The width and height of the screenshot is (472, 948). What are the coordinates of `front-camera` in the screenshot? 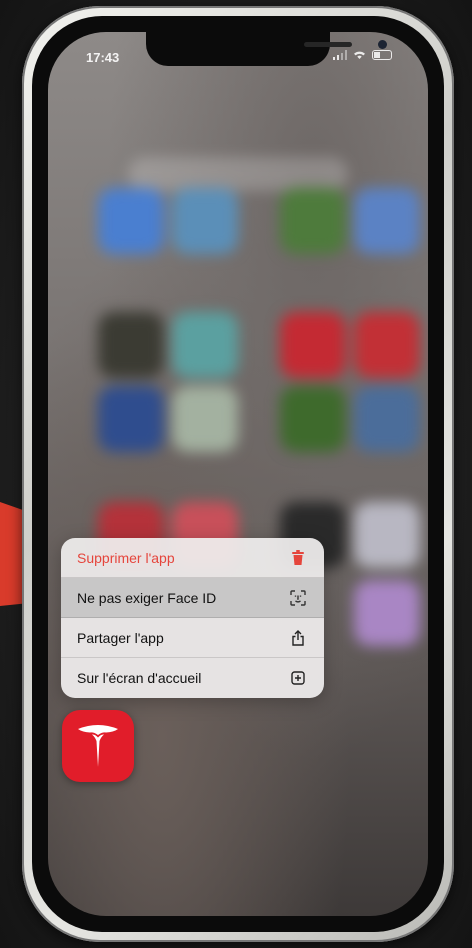 It's located at (382, 44).